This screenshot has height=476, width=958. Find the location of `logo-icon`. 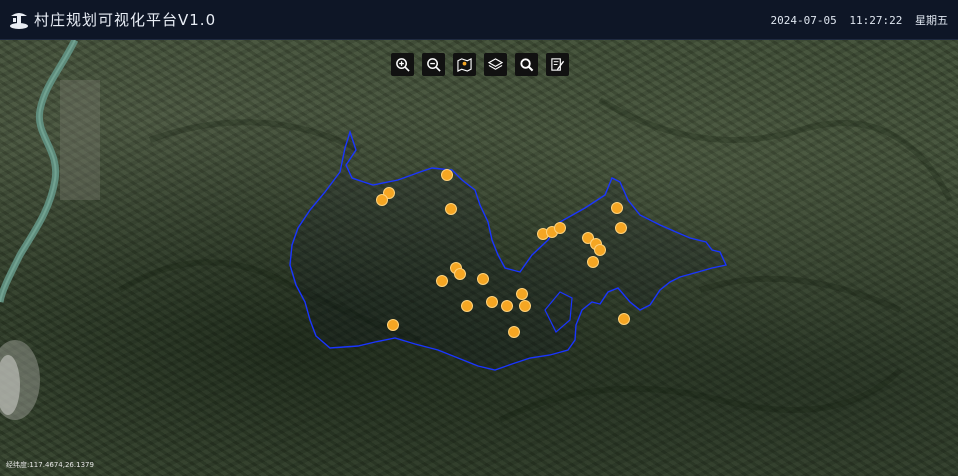

logo-icon is located at coordinates (19, 21).